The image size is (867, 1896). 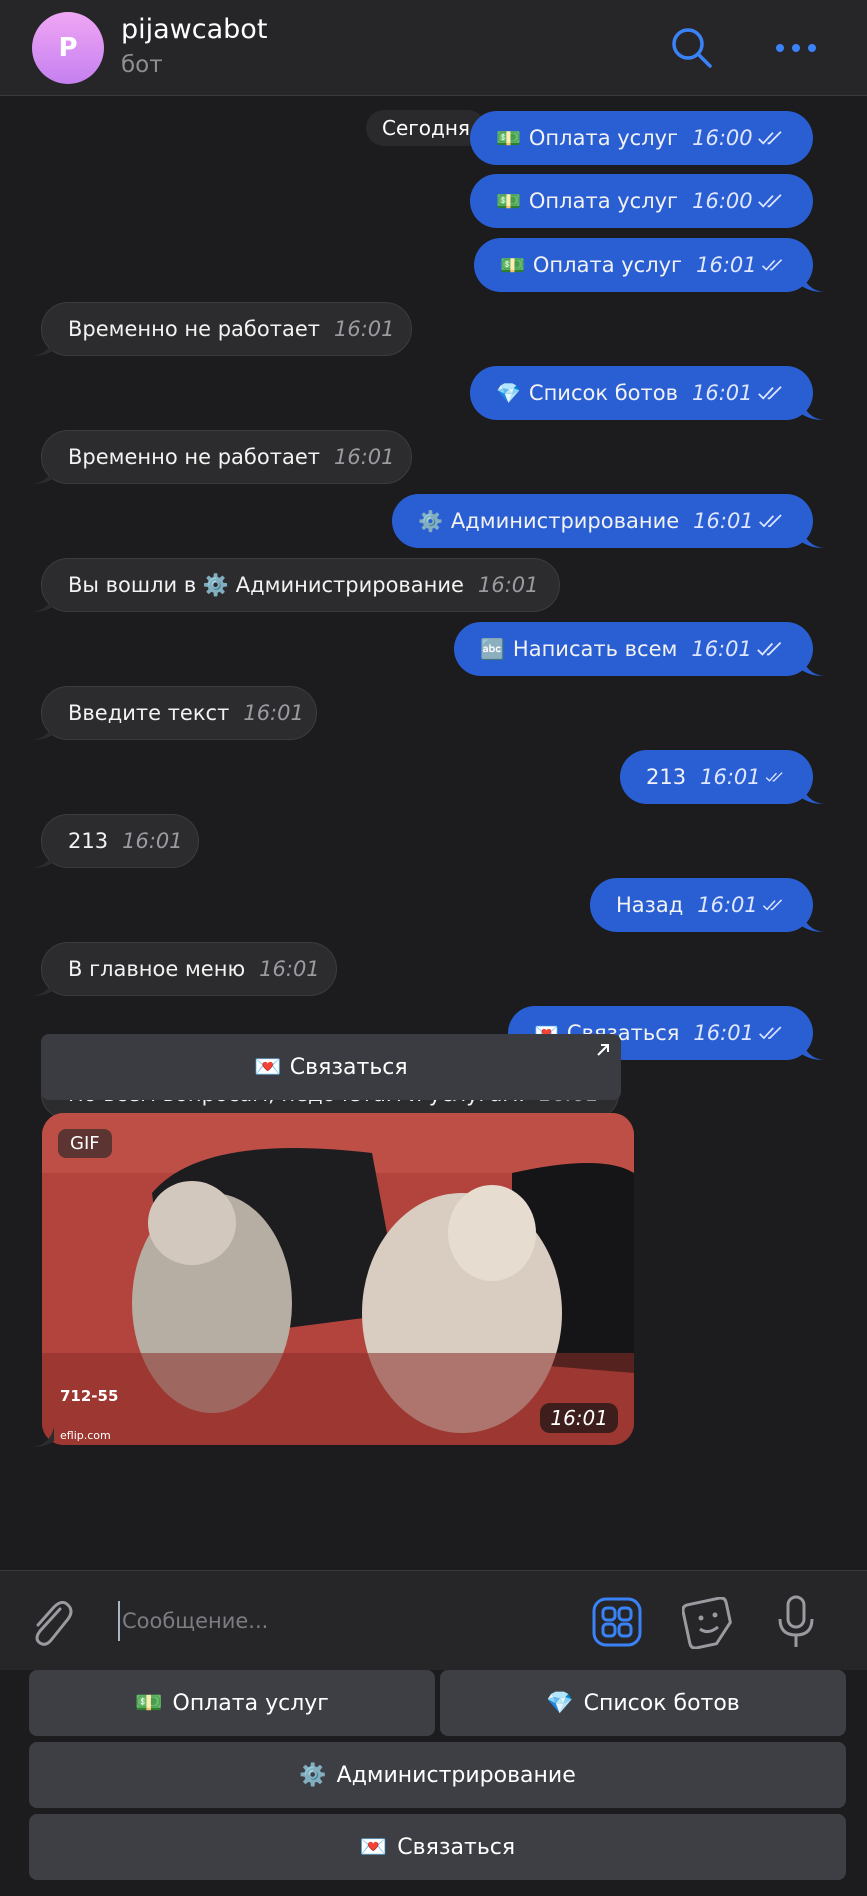 What do you see at coordinates (85, 1143) in the screenshot?
I see `gif-badge: GIF` at bounding box center [85, 1143].